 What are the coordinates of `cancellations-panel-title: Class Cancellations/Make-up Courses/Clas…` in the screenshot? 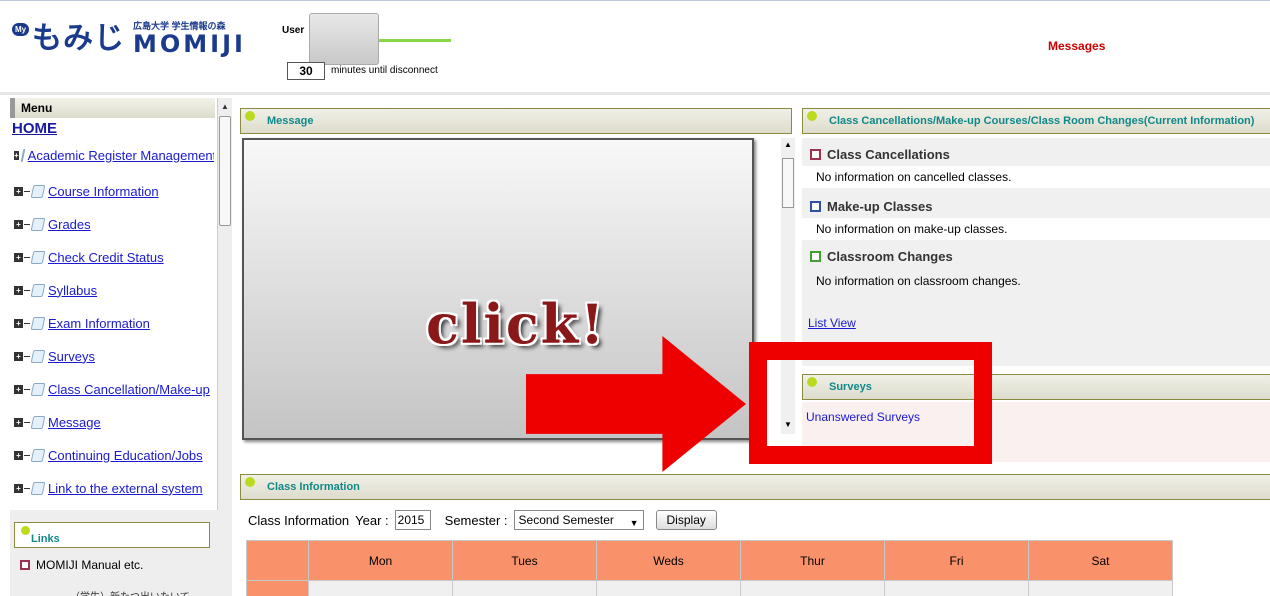 It's located at (1042, 121).